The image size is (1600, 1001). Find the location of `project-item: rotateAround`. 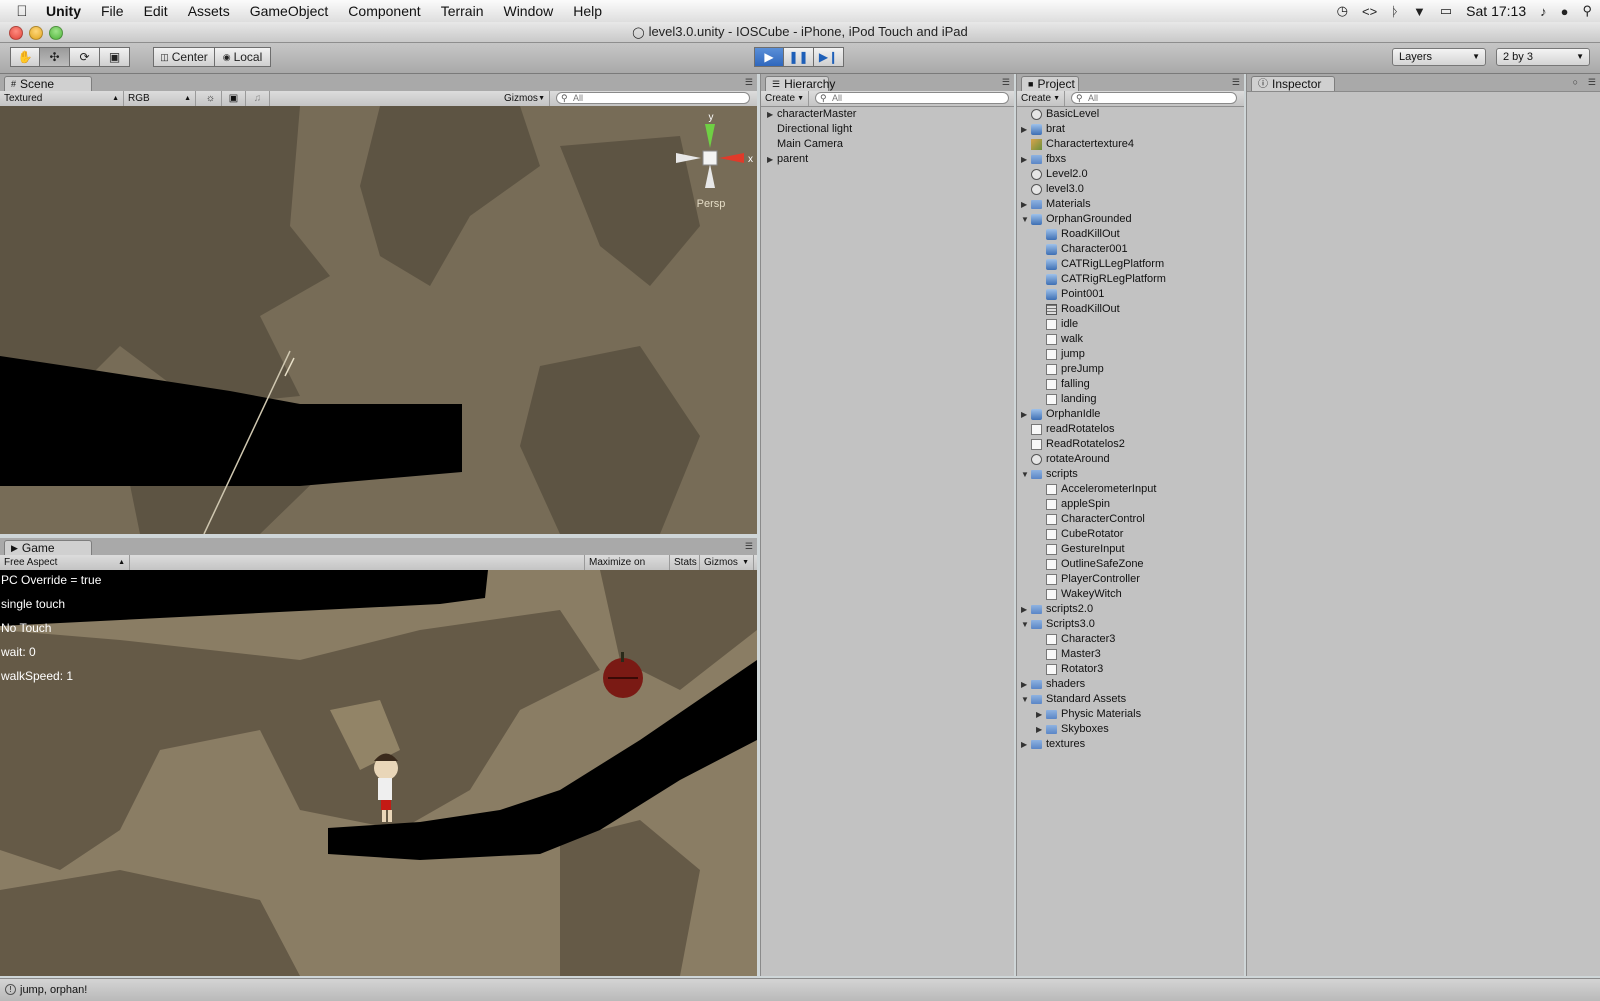

project-item: rotateAround is located at coordinates (1130, 459).